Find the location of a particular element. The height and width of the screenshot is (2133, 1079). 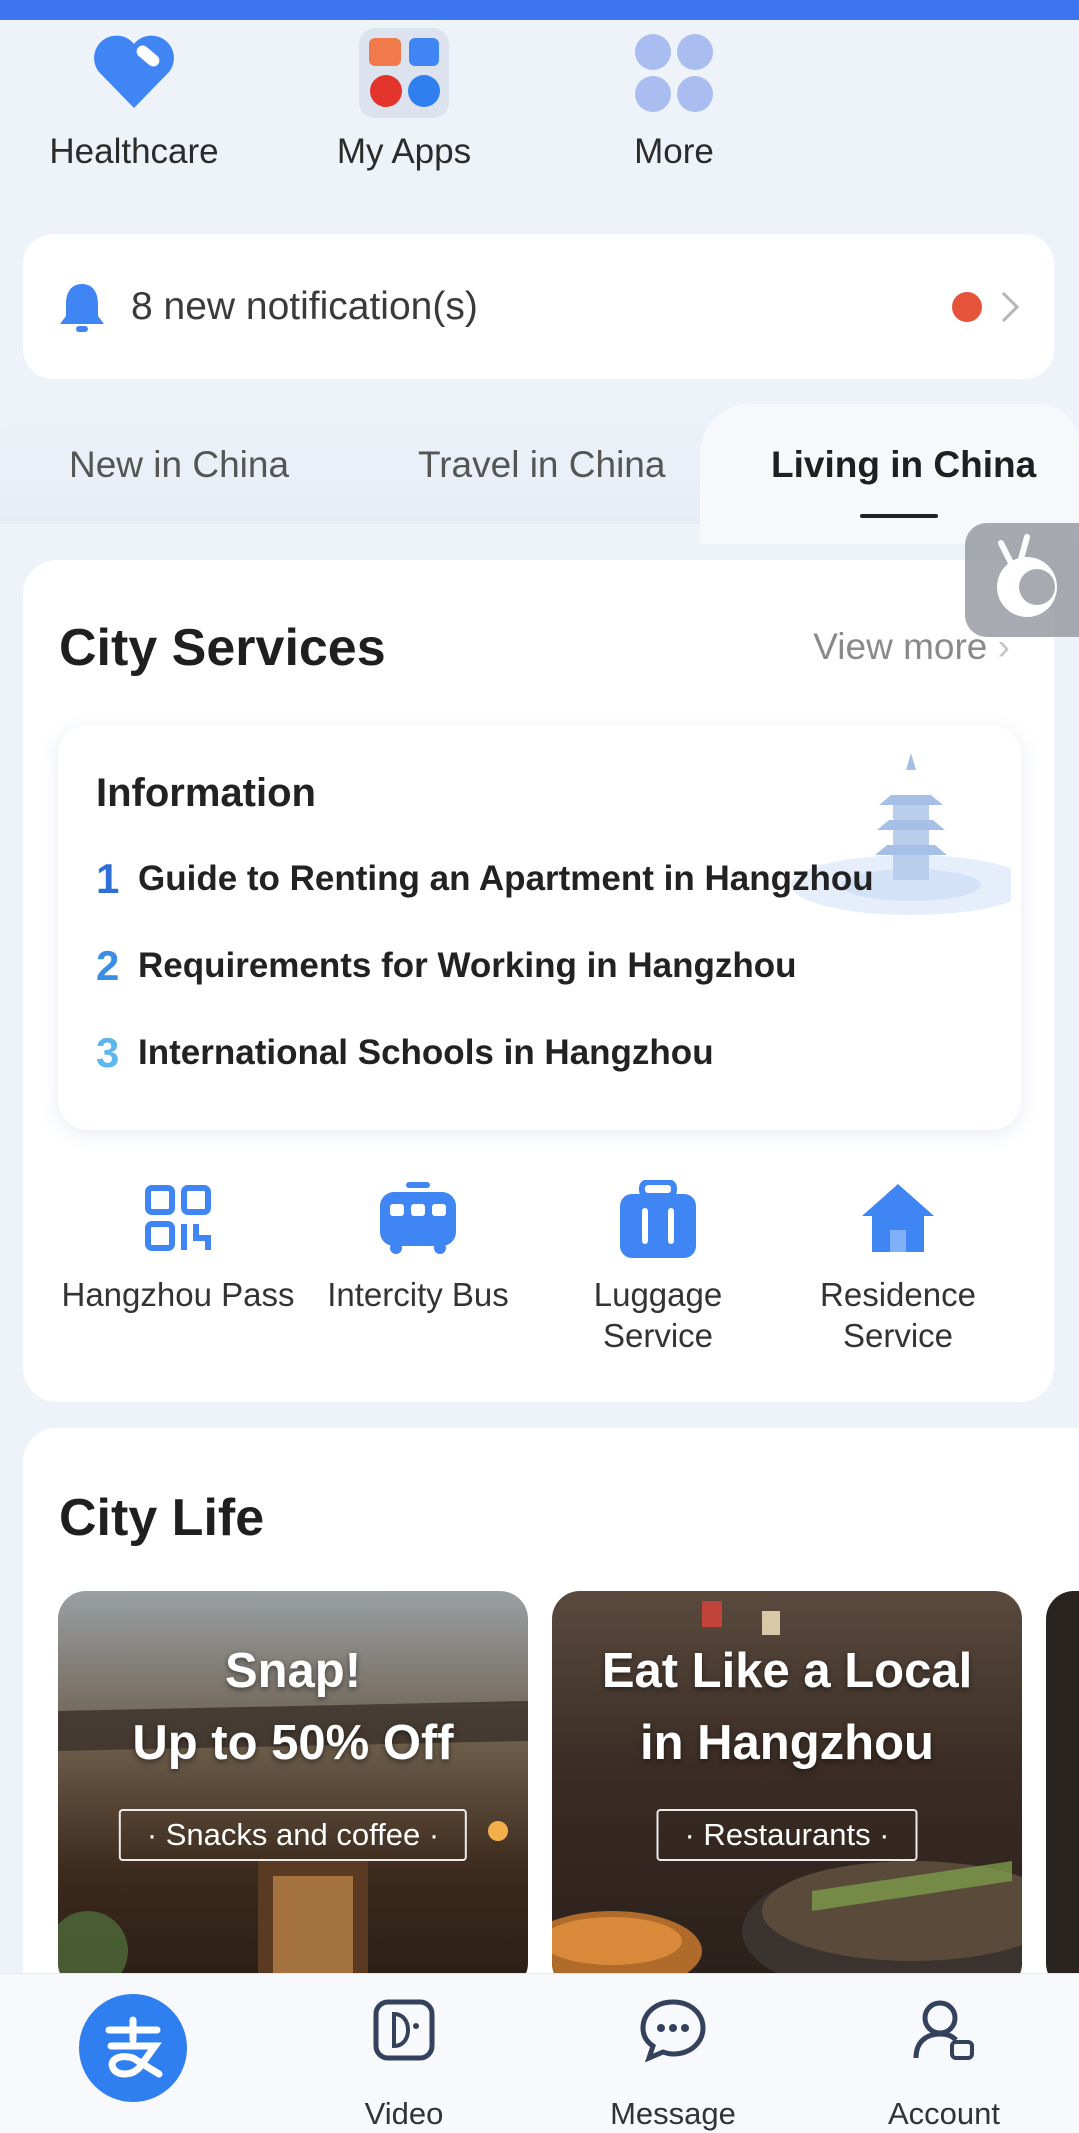

promo-headline: Eat Like a Local is located at coordinates (787, 1671).